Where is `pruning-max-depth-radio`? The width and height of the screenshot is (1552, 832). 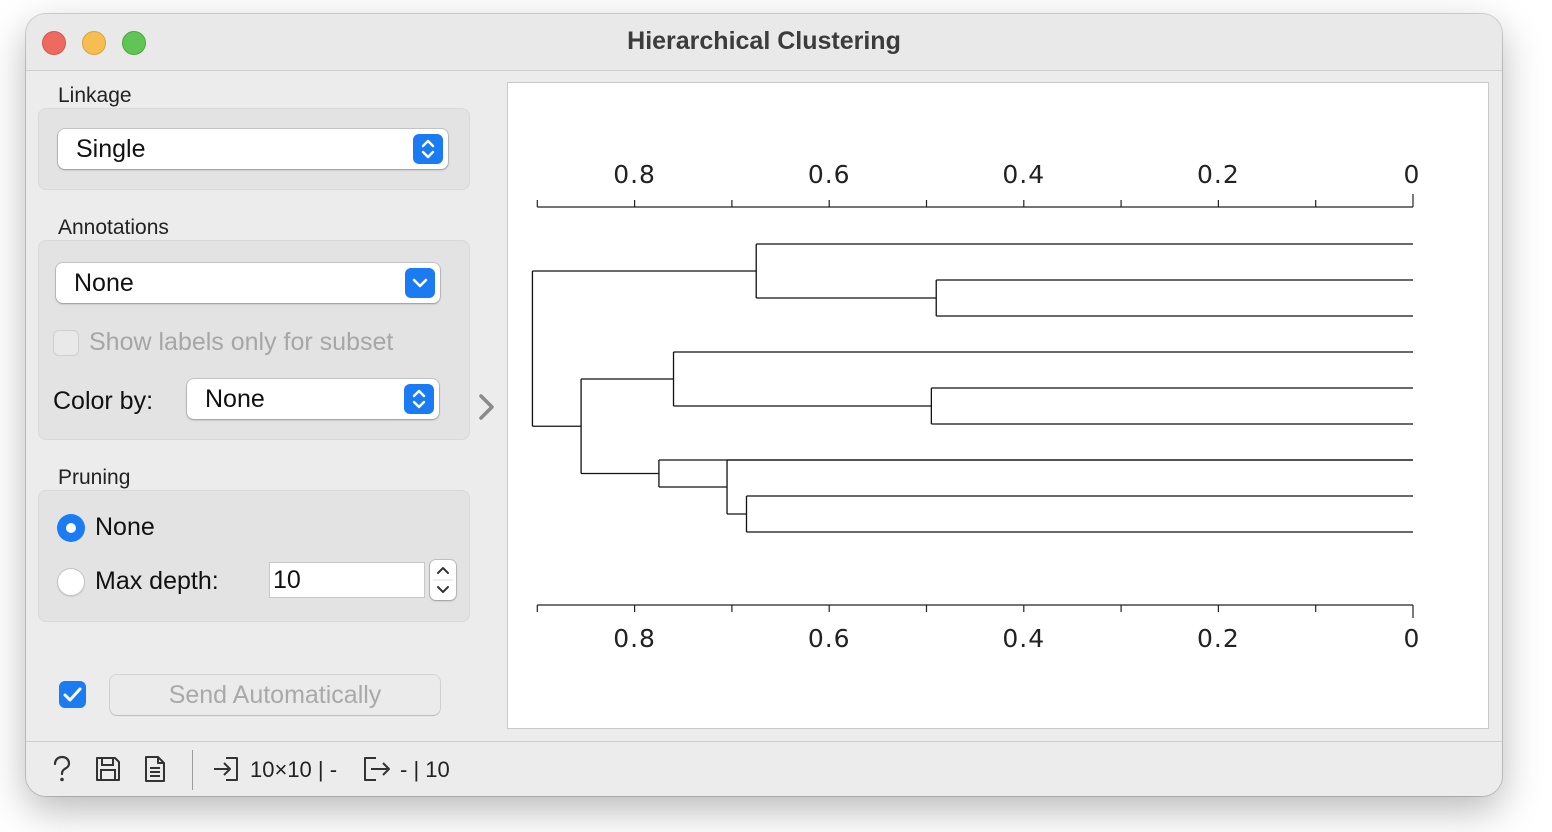
pruning-max-depth-radio is located at coordinates (71, 582).